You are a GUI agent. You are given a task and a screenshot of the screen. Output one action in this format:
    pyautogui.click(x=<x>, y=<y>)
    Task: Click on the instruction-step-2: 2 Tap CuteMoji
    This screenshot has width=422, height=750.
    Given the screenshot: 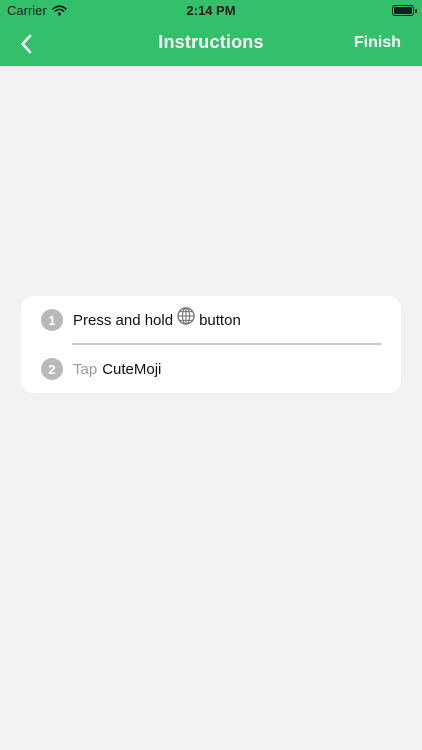 What is the action you would take?
    pyautogui.click(x=211, y=369)
    